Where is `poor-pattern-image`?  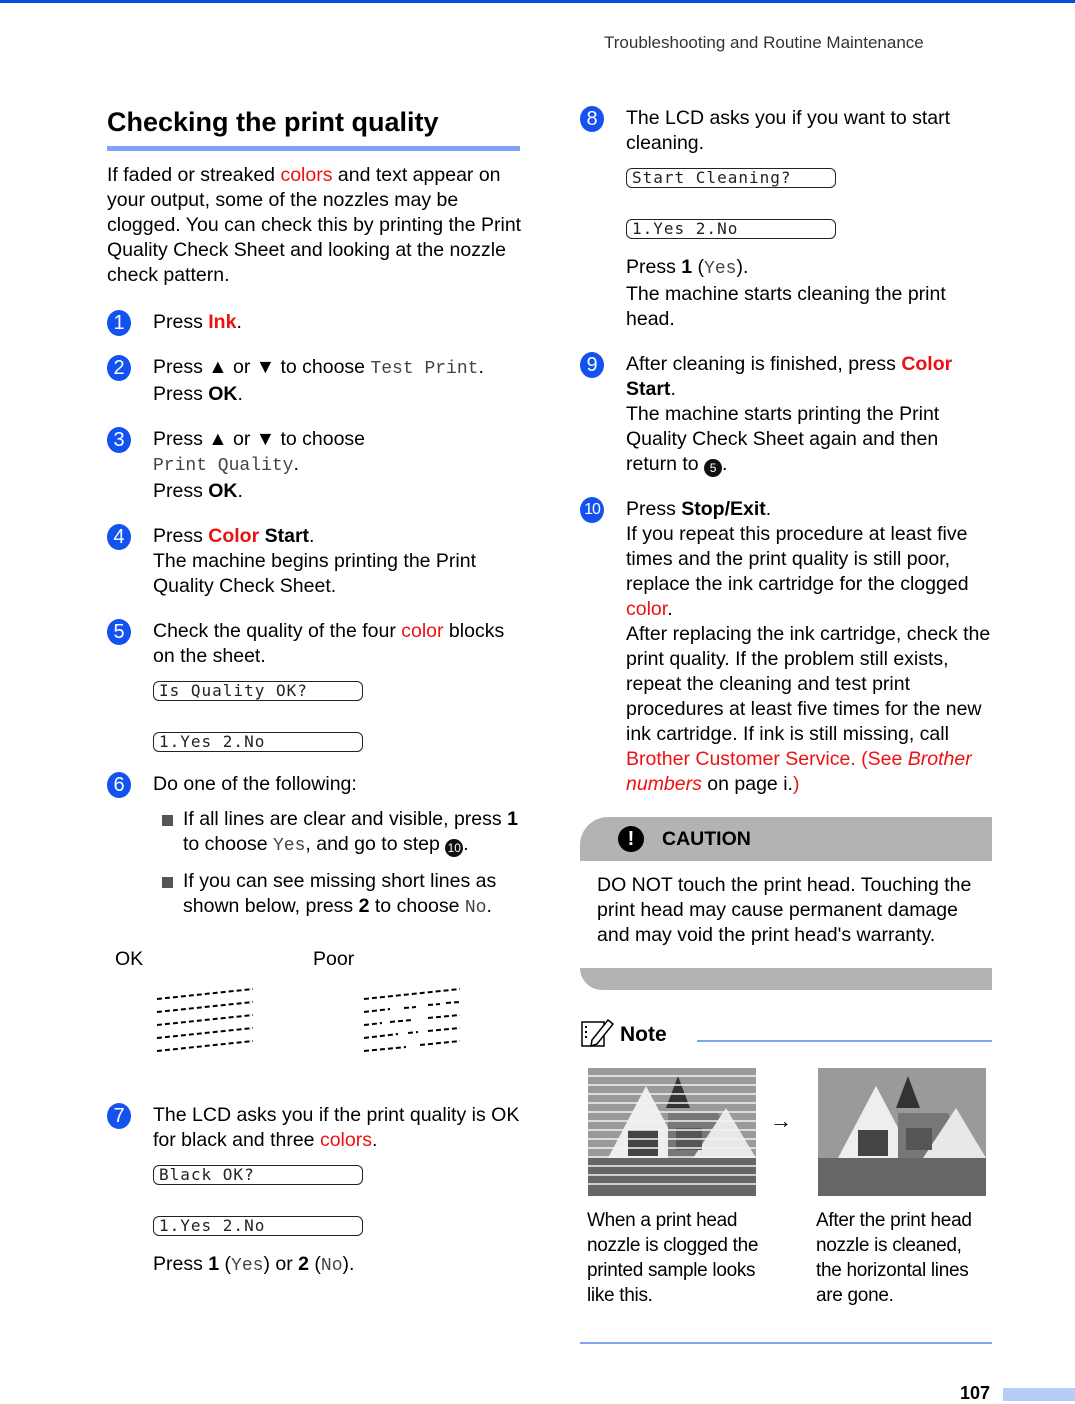
poor-pattern-image is located at coordinates (412, 1020).